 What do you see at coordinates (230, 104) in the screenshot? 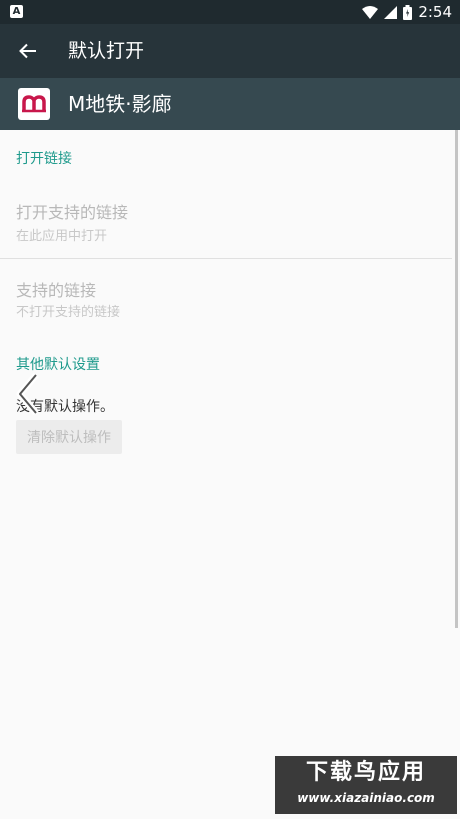
I see `app-header: M地铁·影廊` at bounding box center [230, 104].